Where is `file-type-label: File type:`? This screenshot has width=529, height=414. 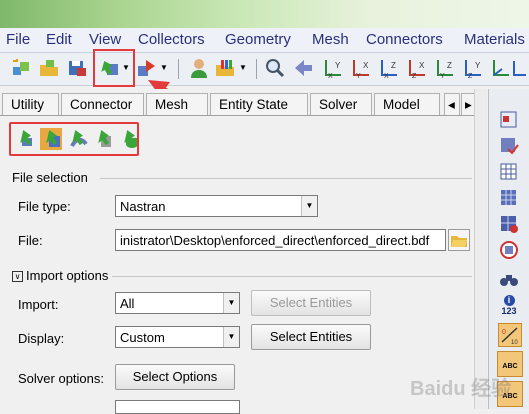 file-type-label: File type: is located at coordinates (44, 206).